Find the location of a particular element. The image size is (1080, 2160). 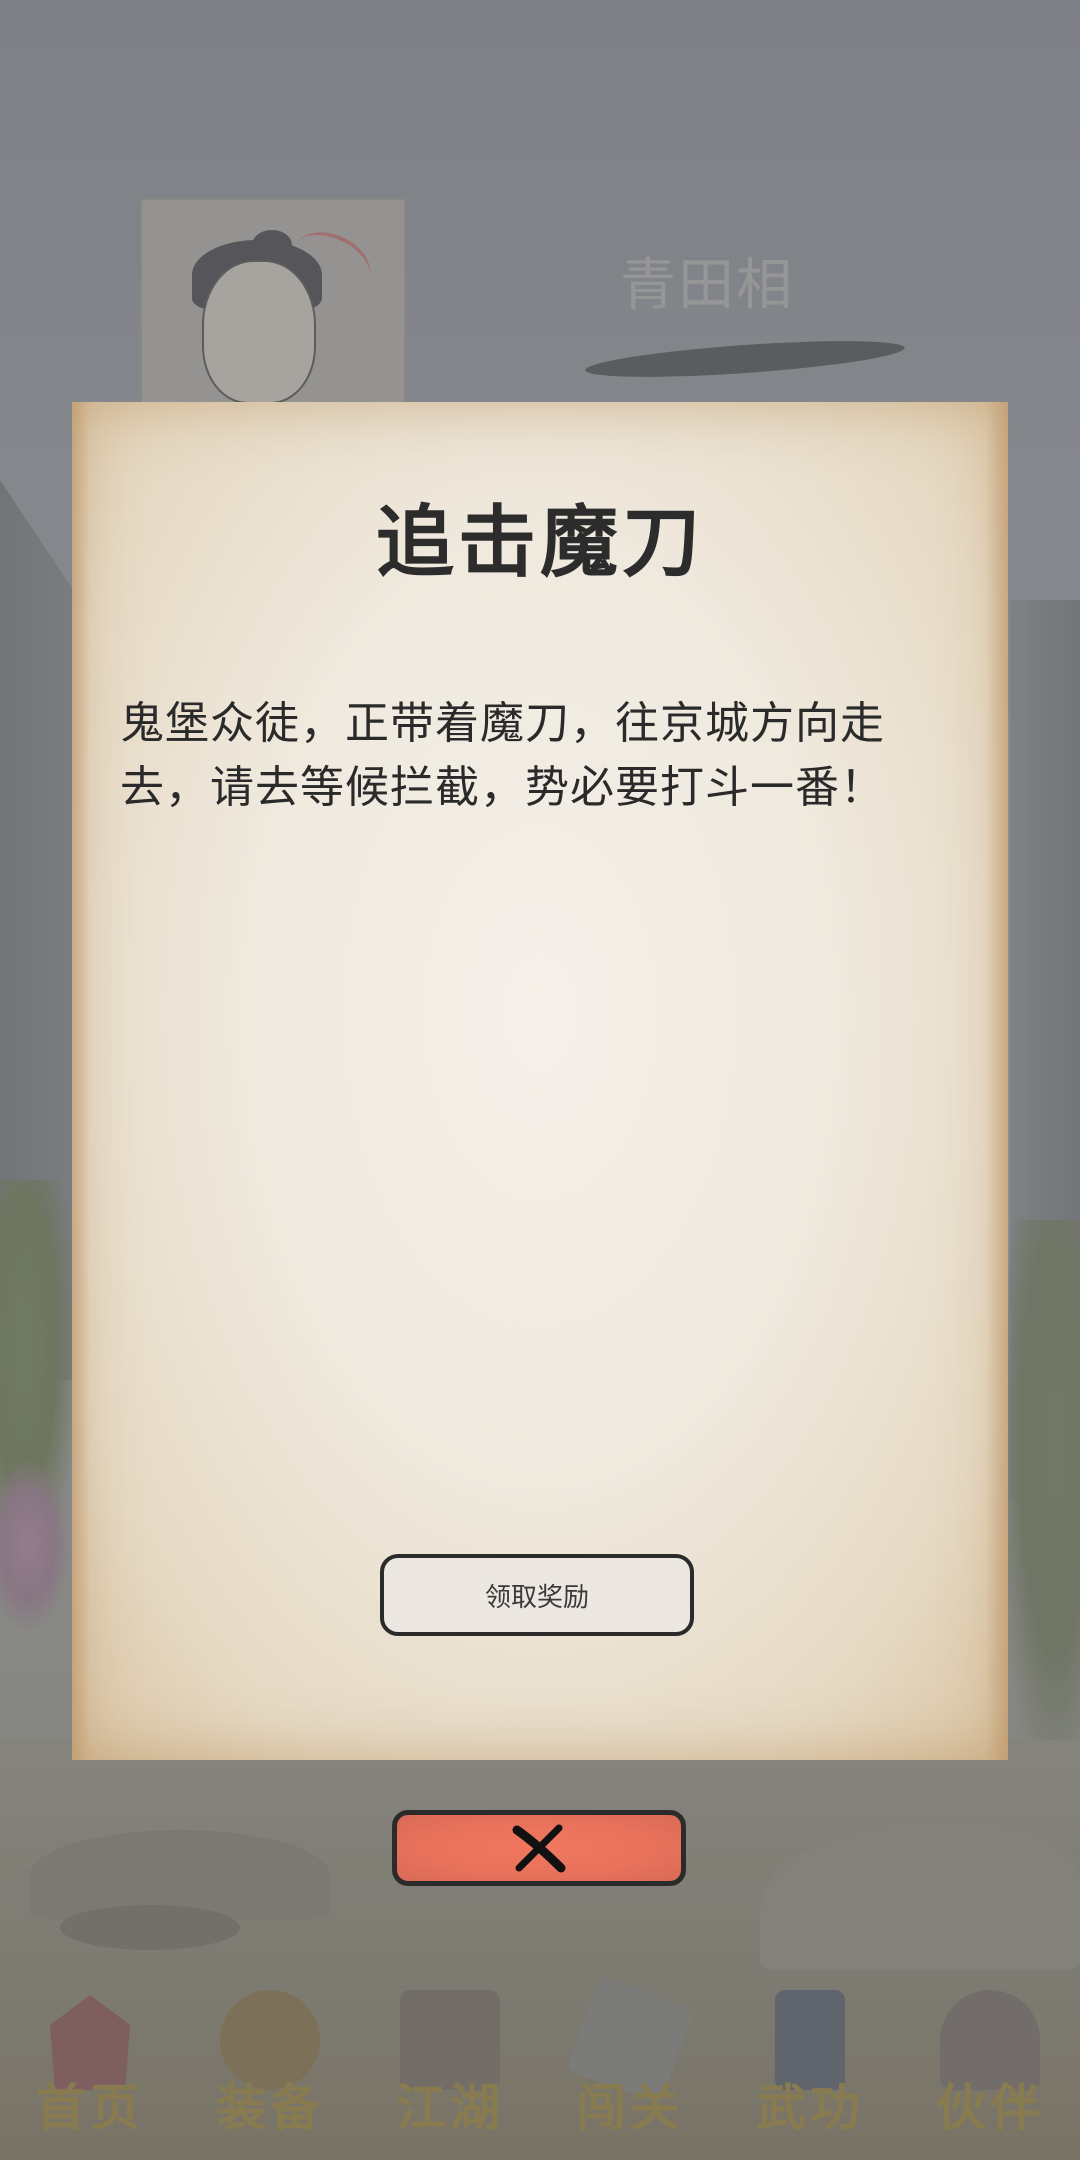

close-dialog-button is located at coordinates (539, 1848).